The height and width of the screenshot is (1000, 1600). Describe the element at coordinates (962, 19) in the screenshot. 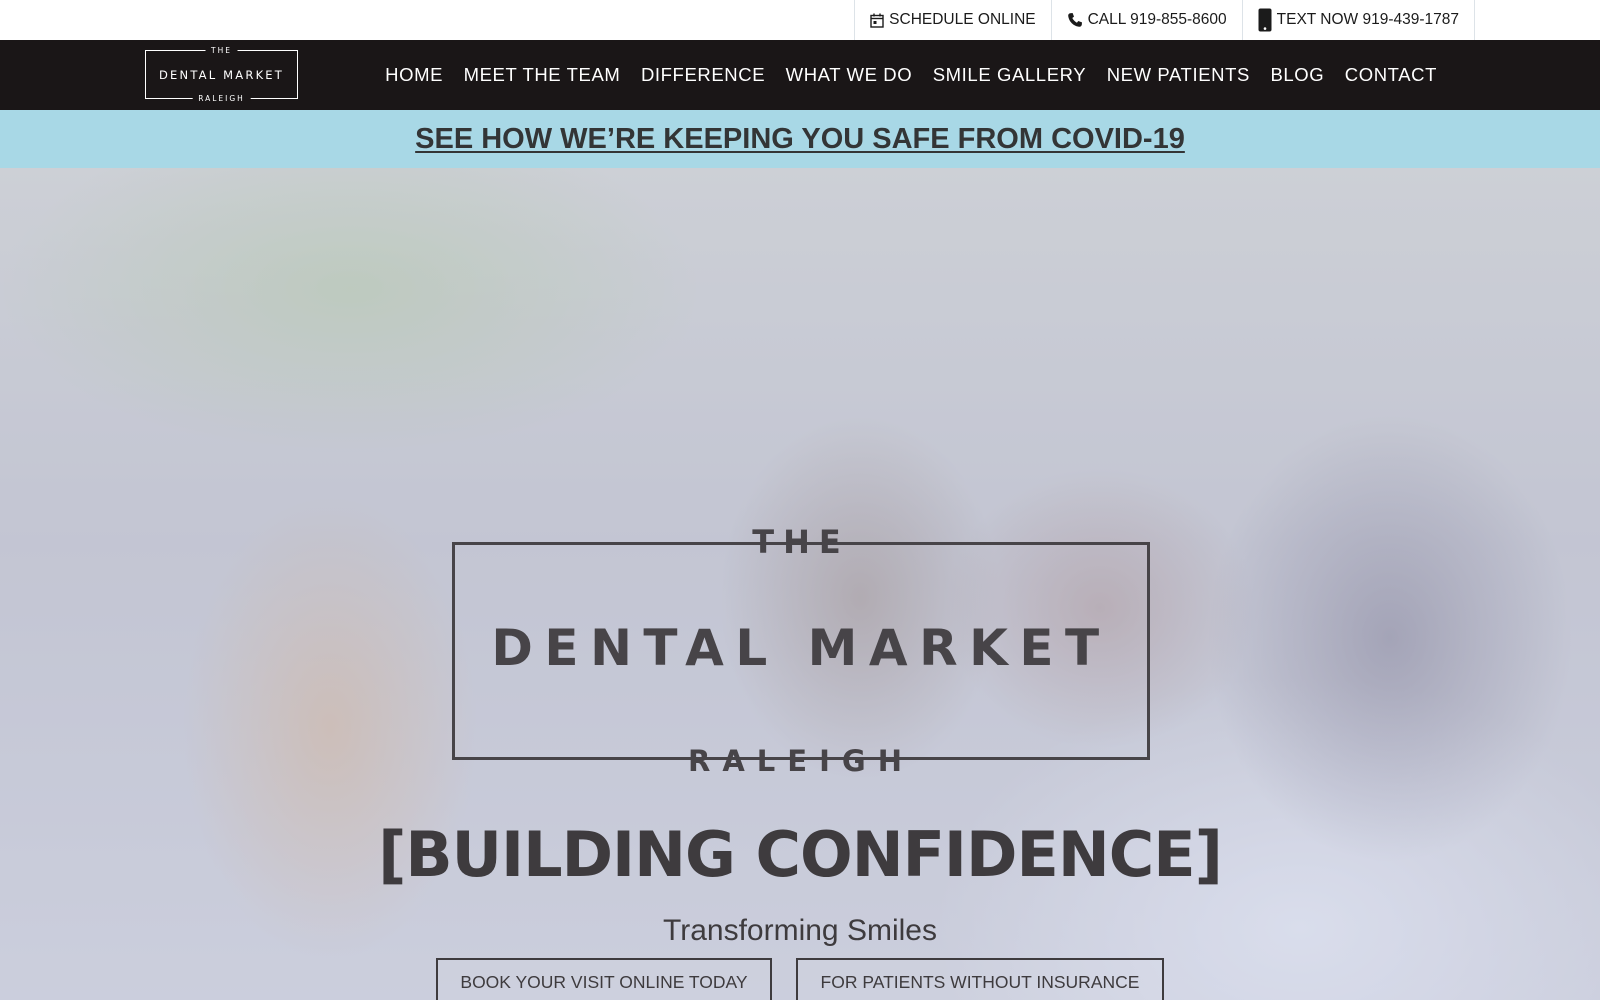

I see `schedule-online-label: SCHEDULE ONLINE` at that location.